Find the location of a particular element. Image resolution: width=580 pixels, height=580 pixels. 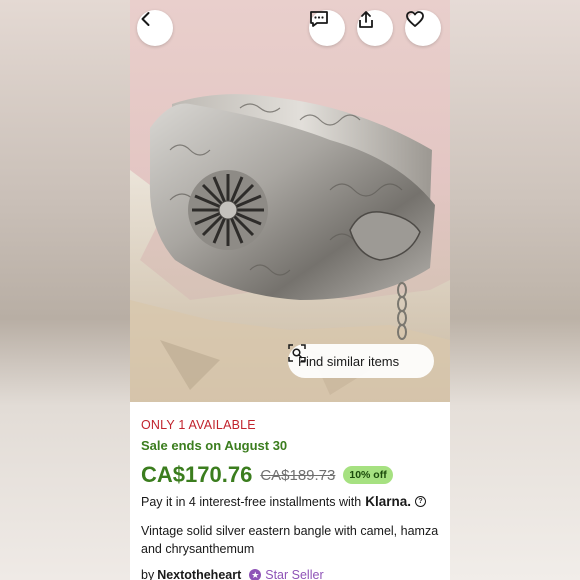

find-similar-label: Find similar items is located at coordinates (349, 361).